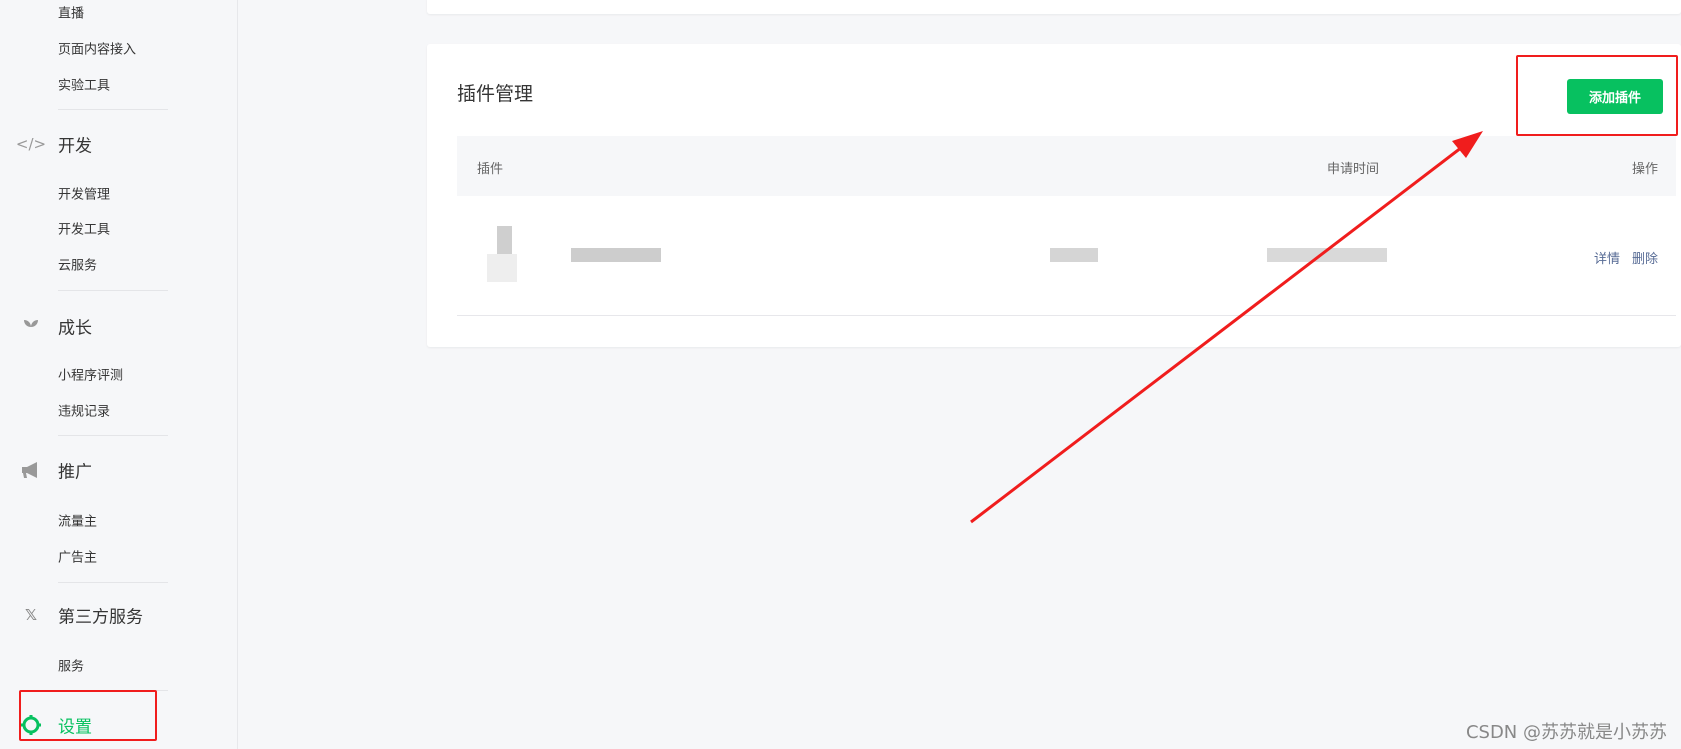  Describe the element at coordinates (1566, 732) in the screenshot. I see `watermark: CSDN @苏苏就是小苏苏` at that location.